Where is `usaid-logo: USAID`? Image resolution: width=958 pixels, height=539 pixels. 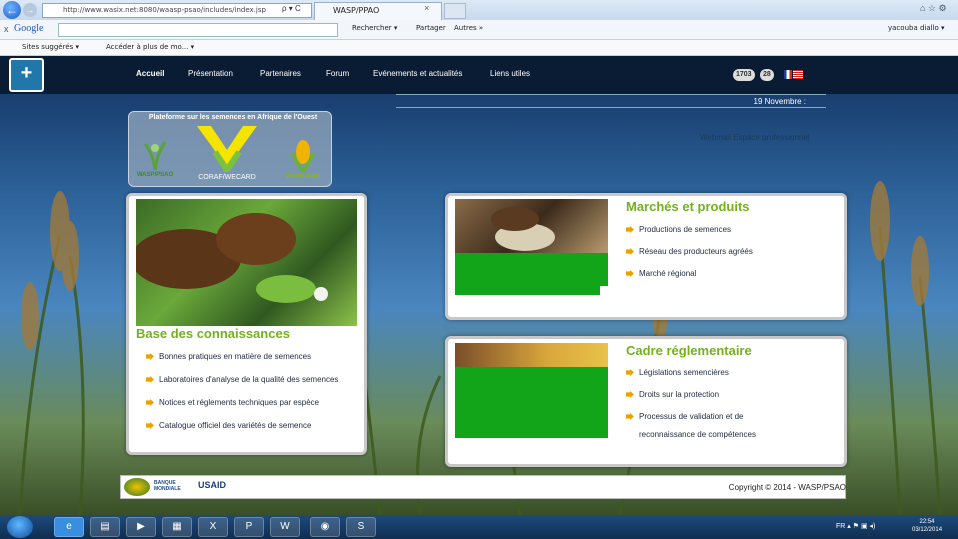 usaid-logo: USAID is located at coordinates (212, 485).